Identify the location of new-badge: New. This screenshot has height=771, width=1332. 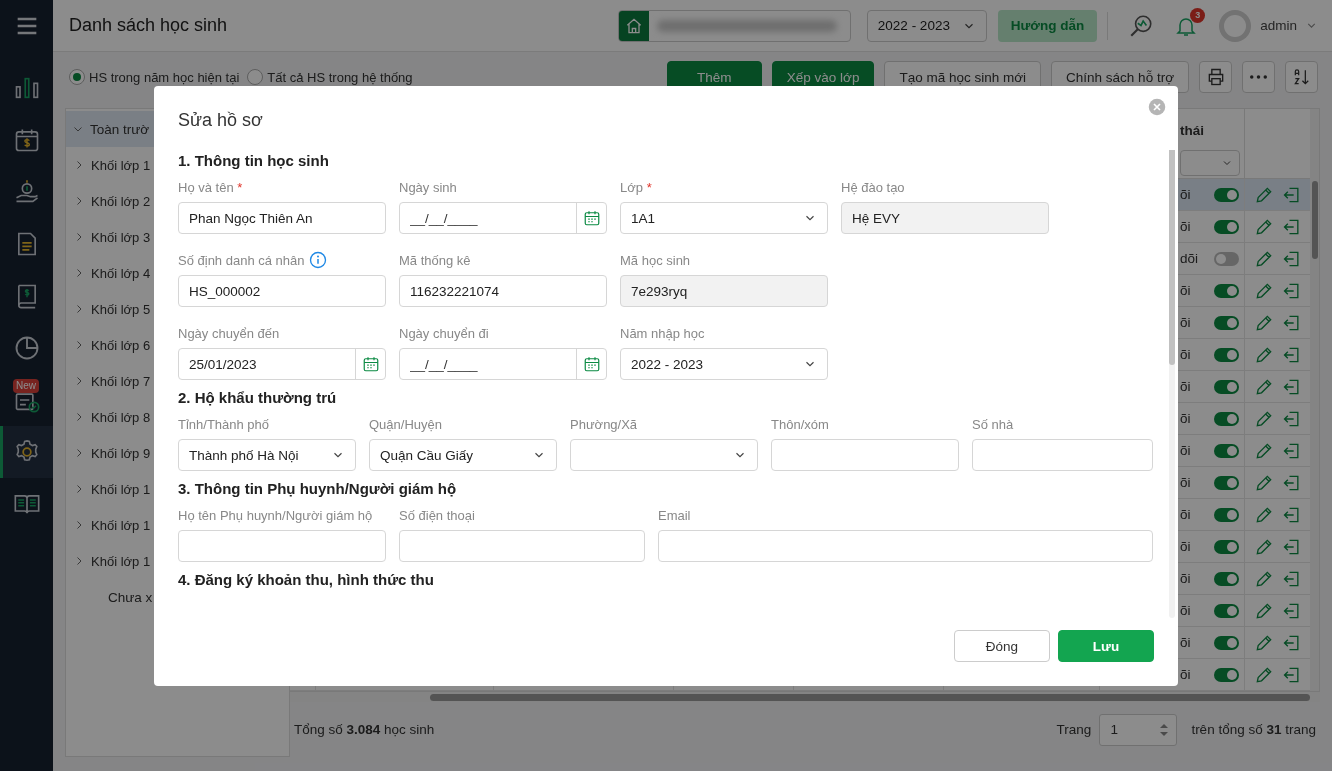
(26, 386).